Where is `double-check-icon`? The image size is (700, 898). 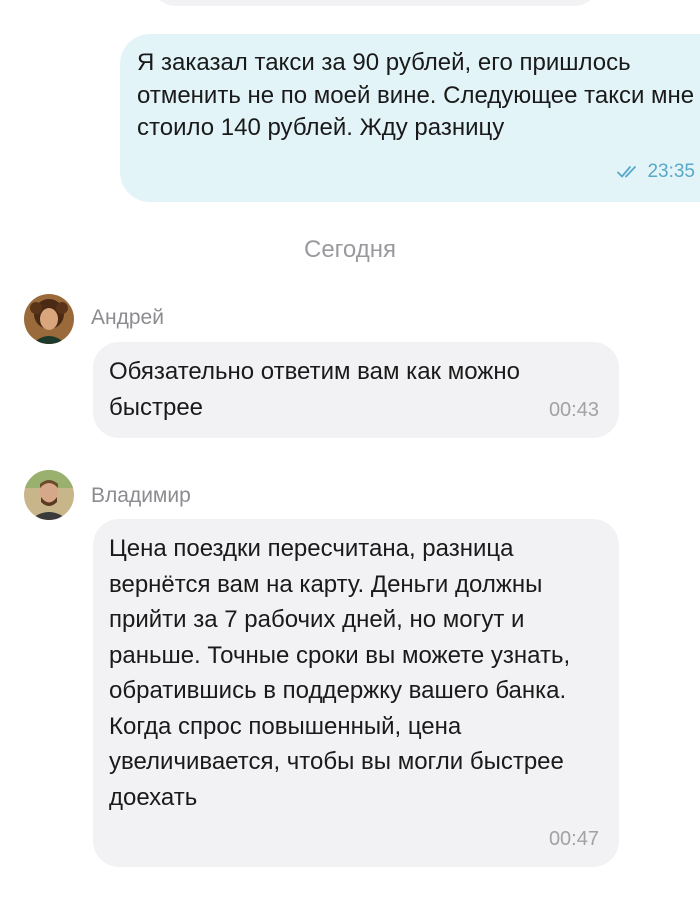 double-check-icon is located at coordinates (627, 172).